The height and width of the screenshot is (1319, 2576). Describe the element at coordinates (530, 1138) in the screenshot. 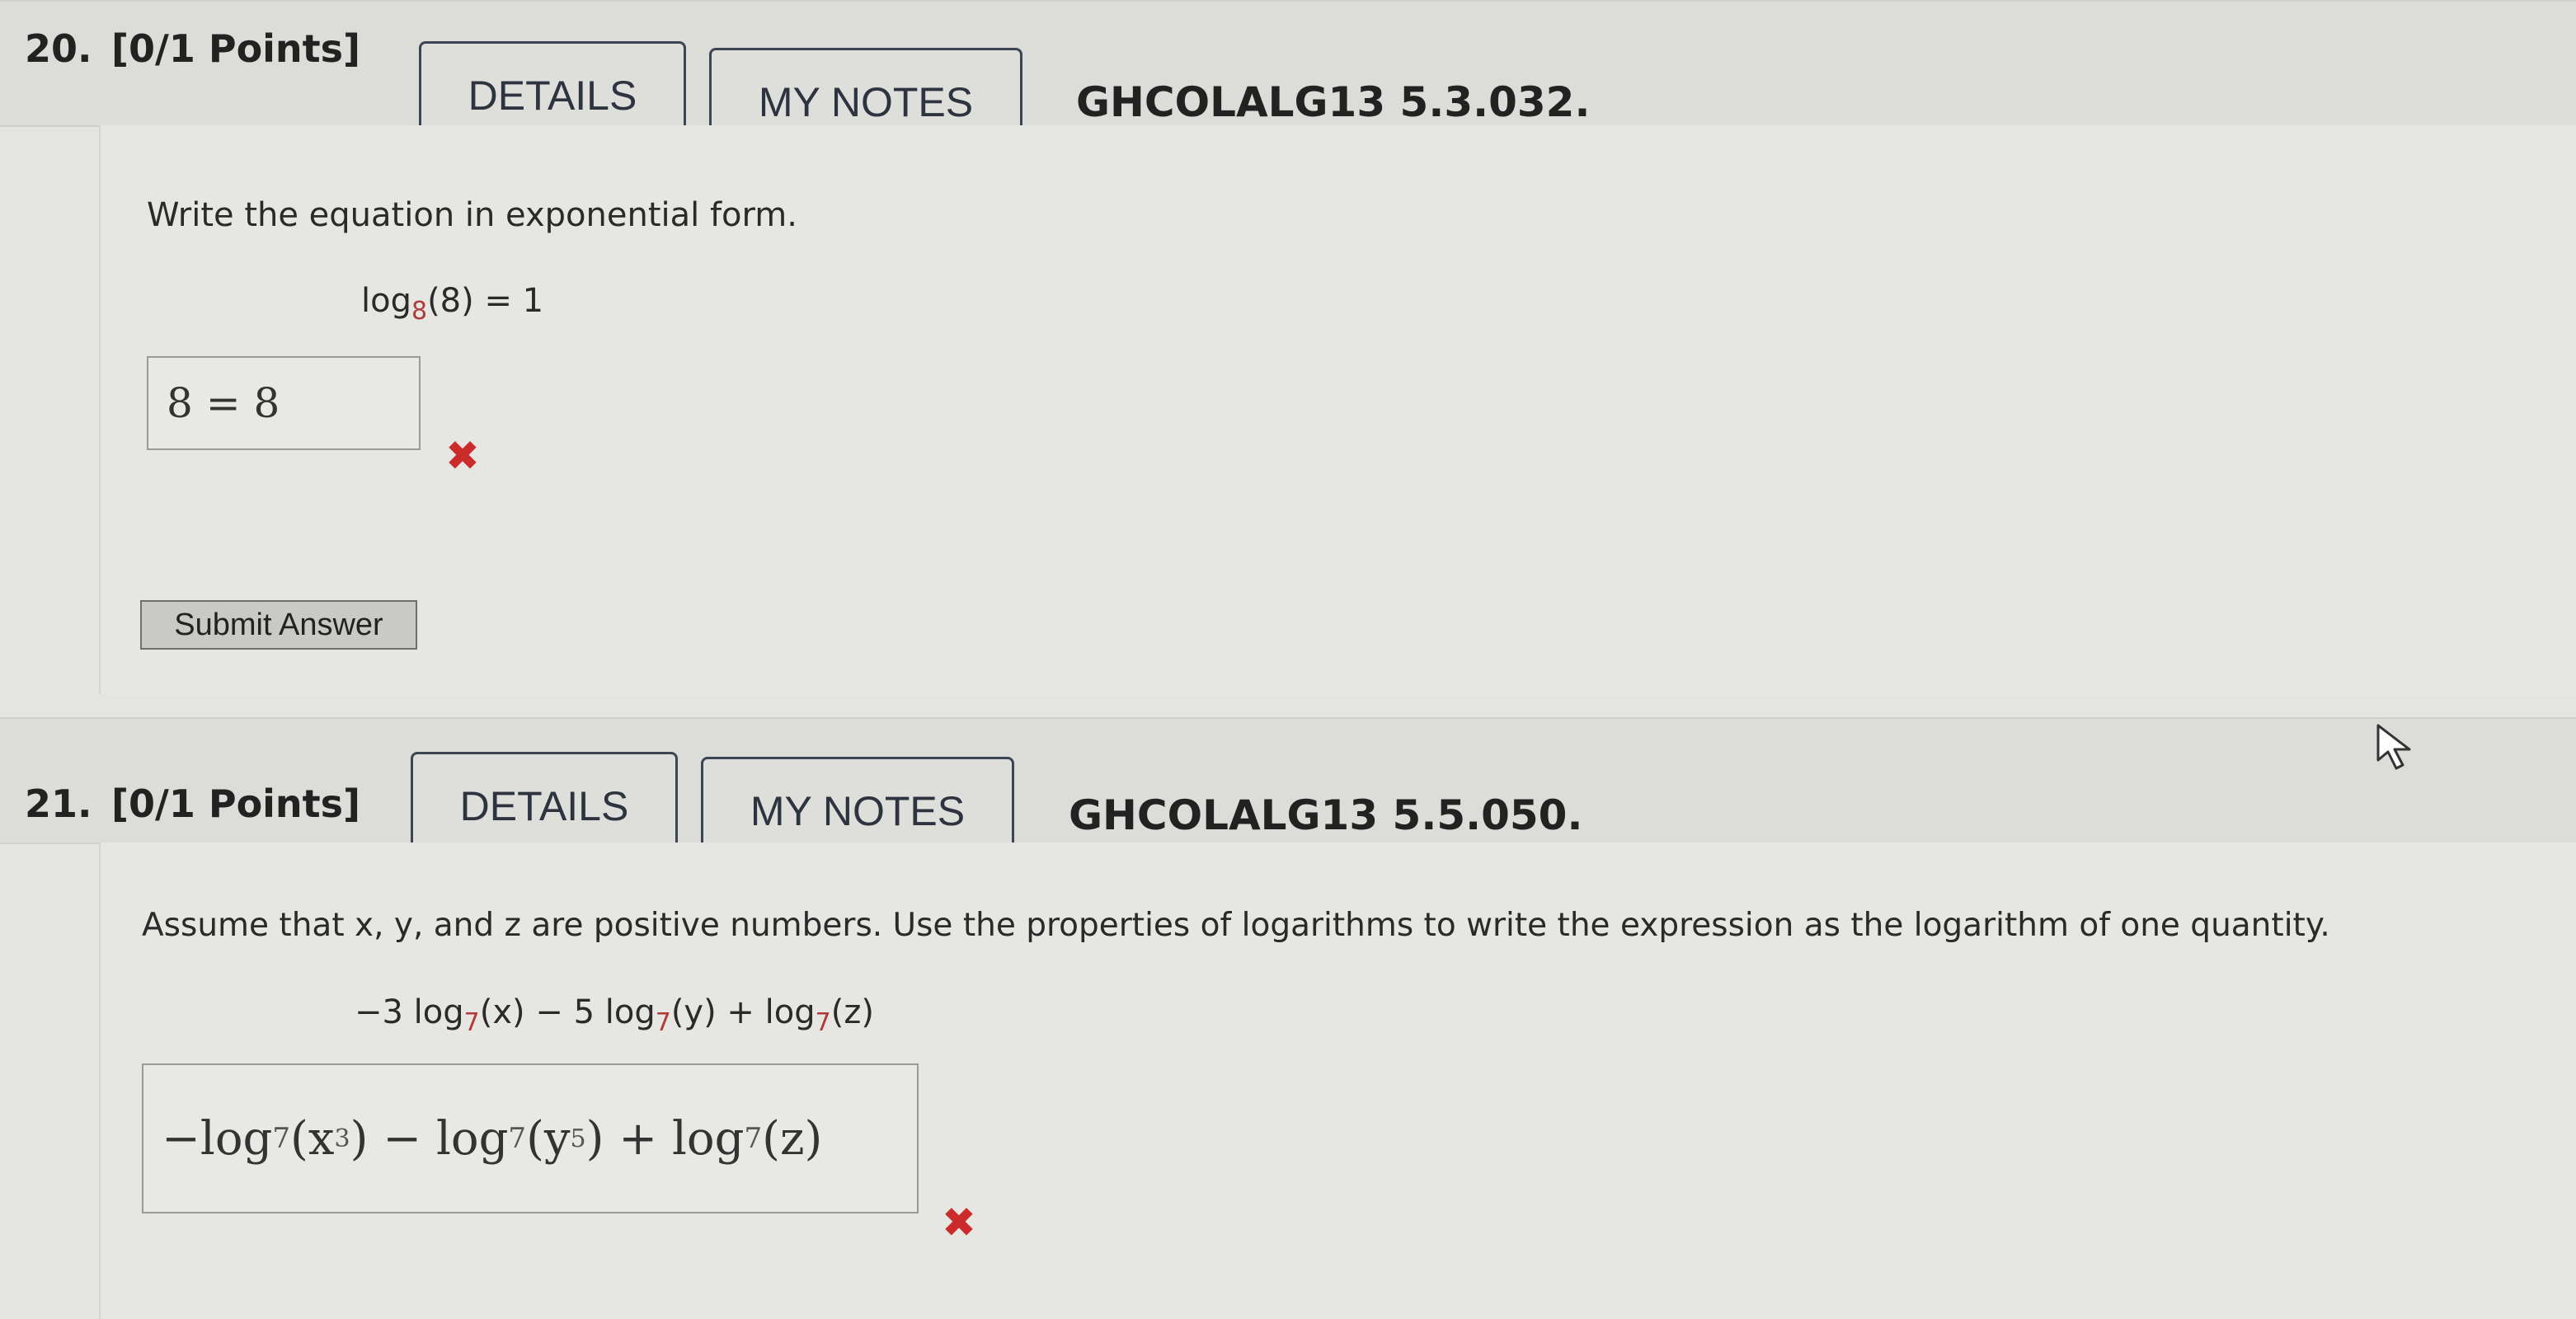

I see `answer-input: −log 7 (x 3) − log 7 (y 5) + log 7 (z)` at that location.